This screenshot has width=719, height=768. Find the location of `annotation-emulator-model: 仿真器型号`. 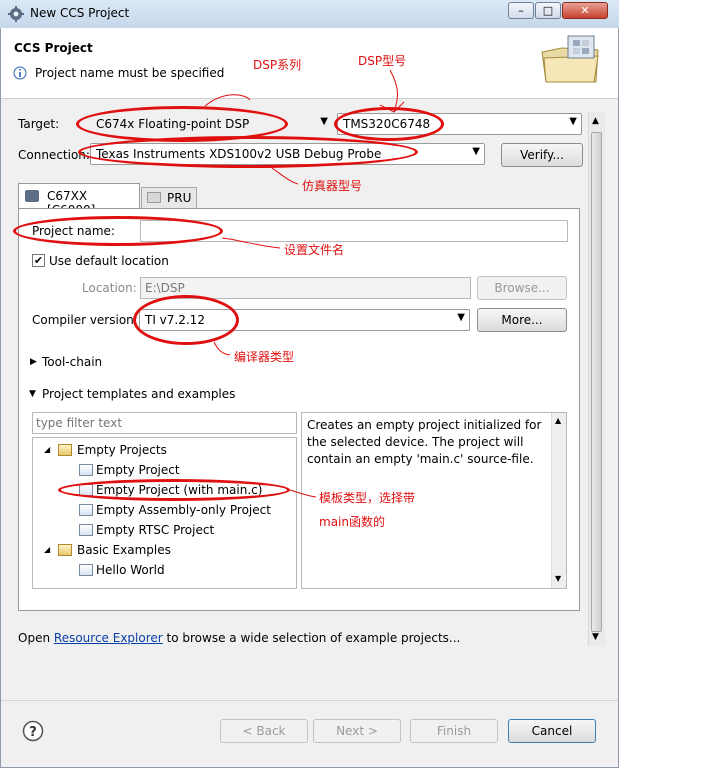

annotation-emulator-model: 仿真器型号 is located at coordinates (332, 186).